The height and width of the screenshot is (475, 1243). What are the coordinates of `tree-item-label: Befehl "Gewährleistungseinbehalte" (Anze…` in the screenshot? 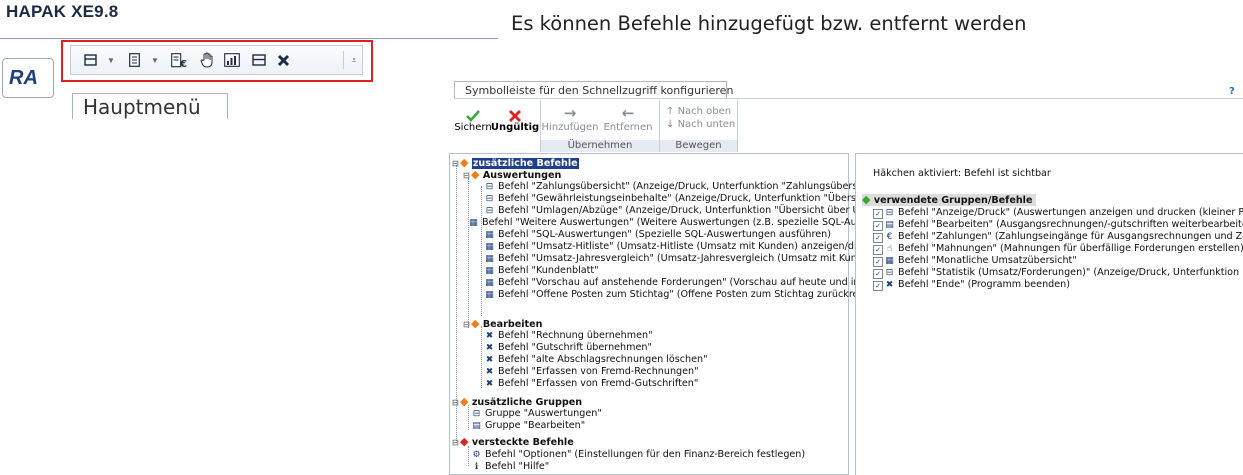 It's located at (693, 198).